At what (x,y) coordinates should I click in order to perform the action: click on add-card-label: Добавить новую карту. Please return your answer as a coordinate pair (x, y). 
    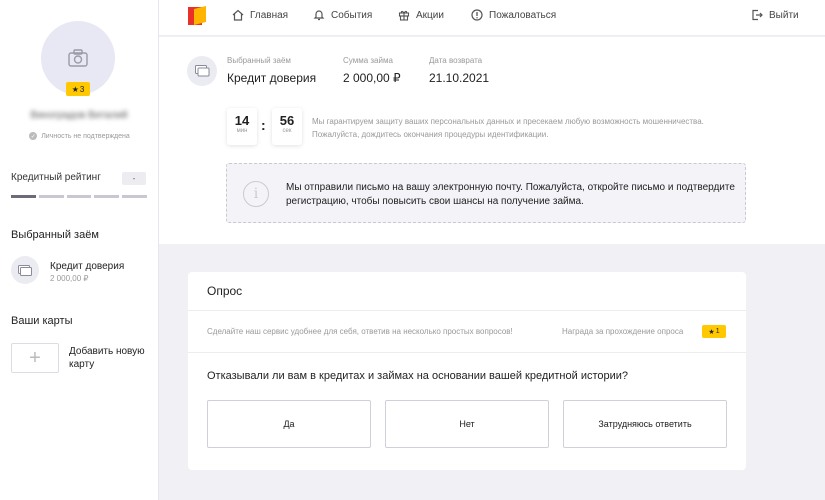
    Looking at the image, I should click on (112, 358).